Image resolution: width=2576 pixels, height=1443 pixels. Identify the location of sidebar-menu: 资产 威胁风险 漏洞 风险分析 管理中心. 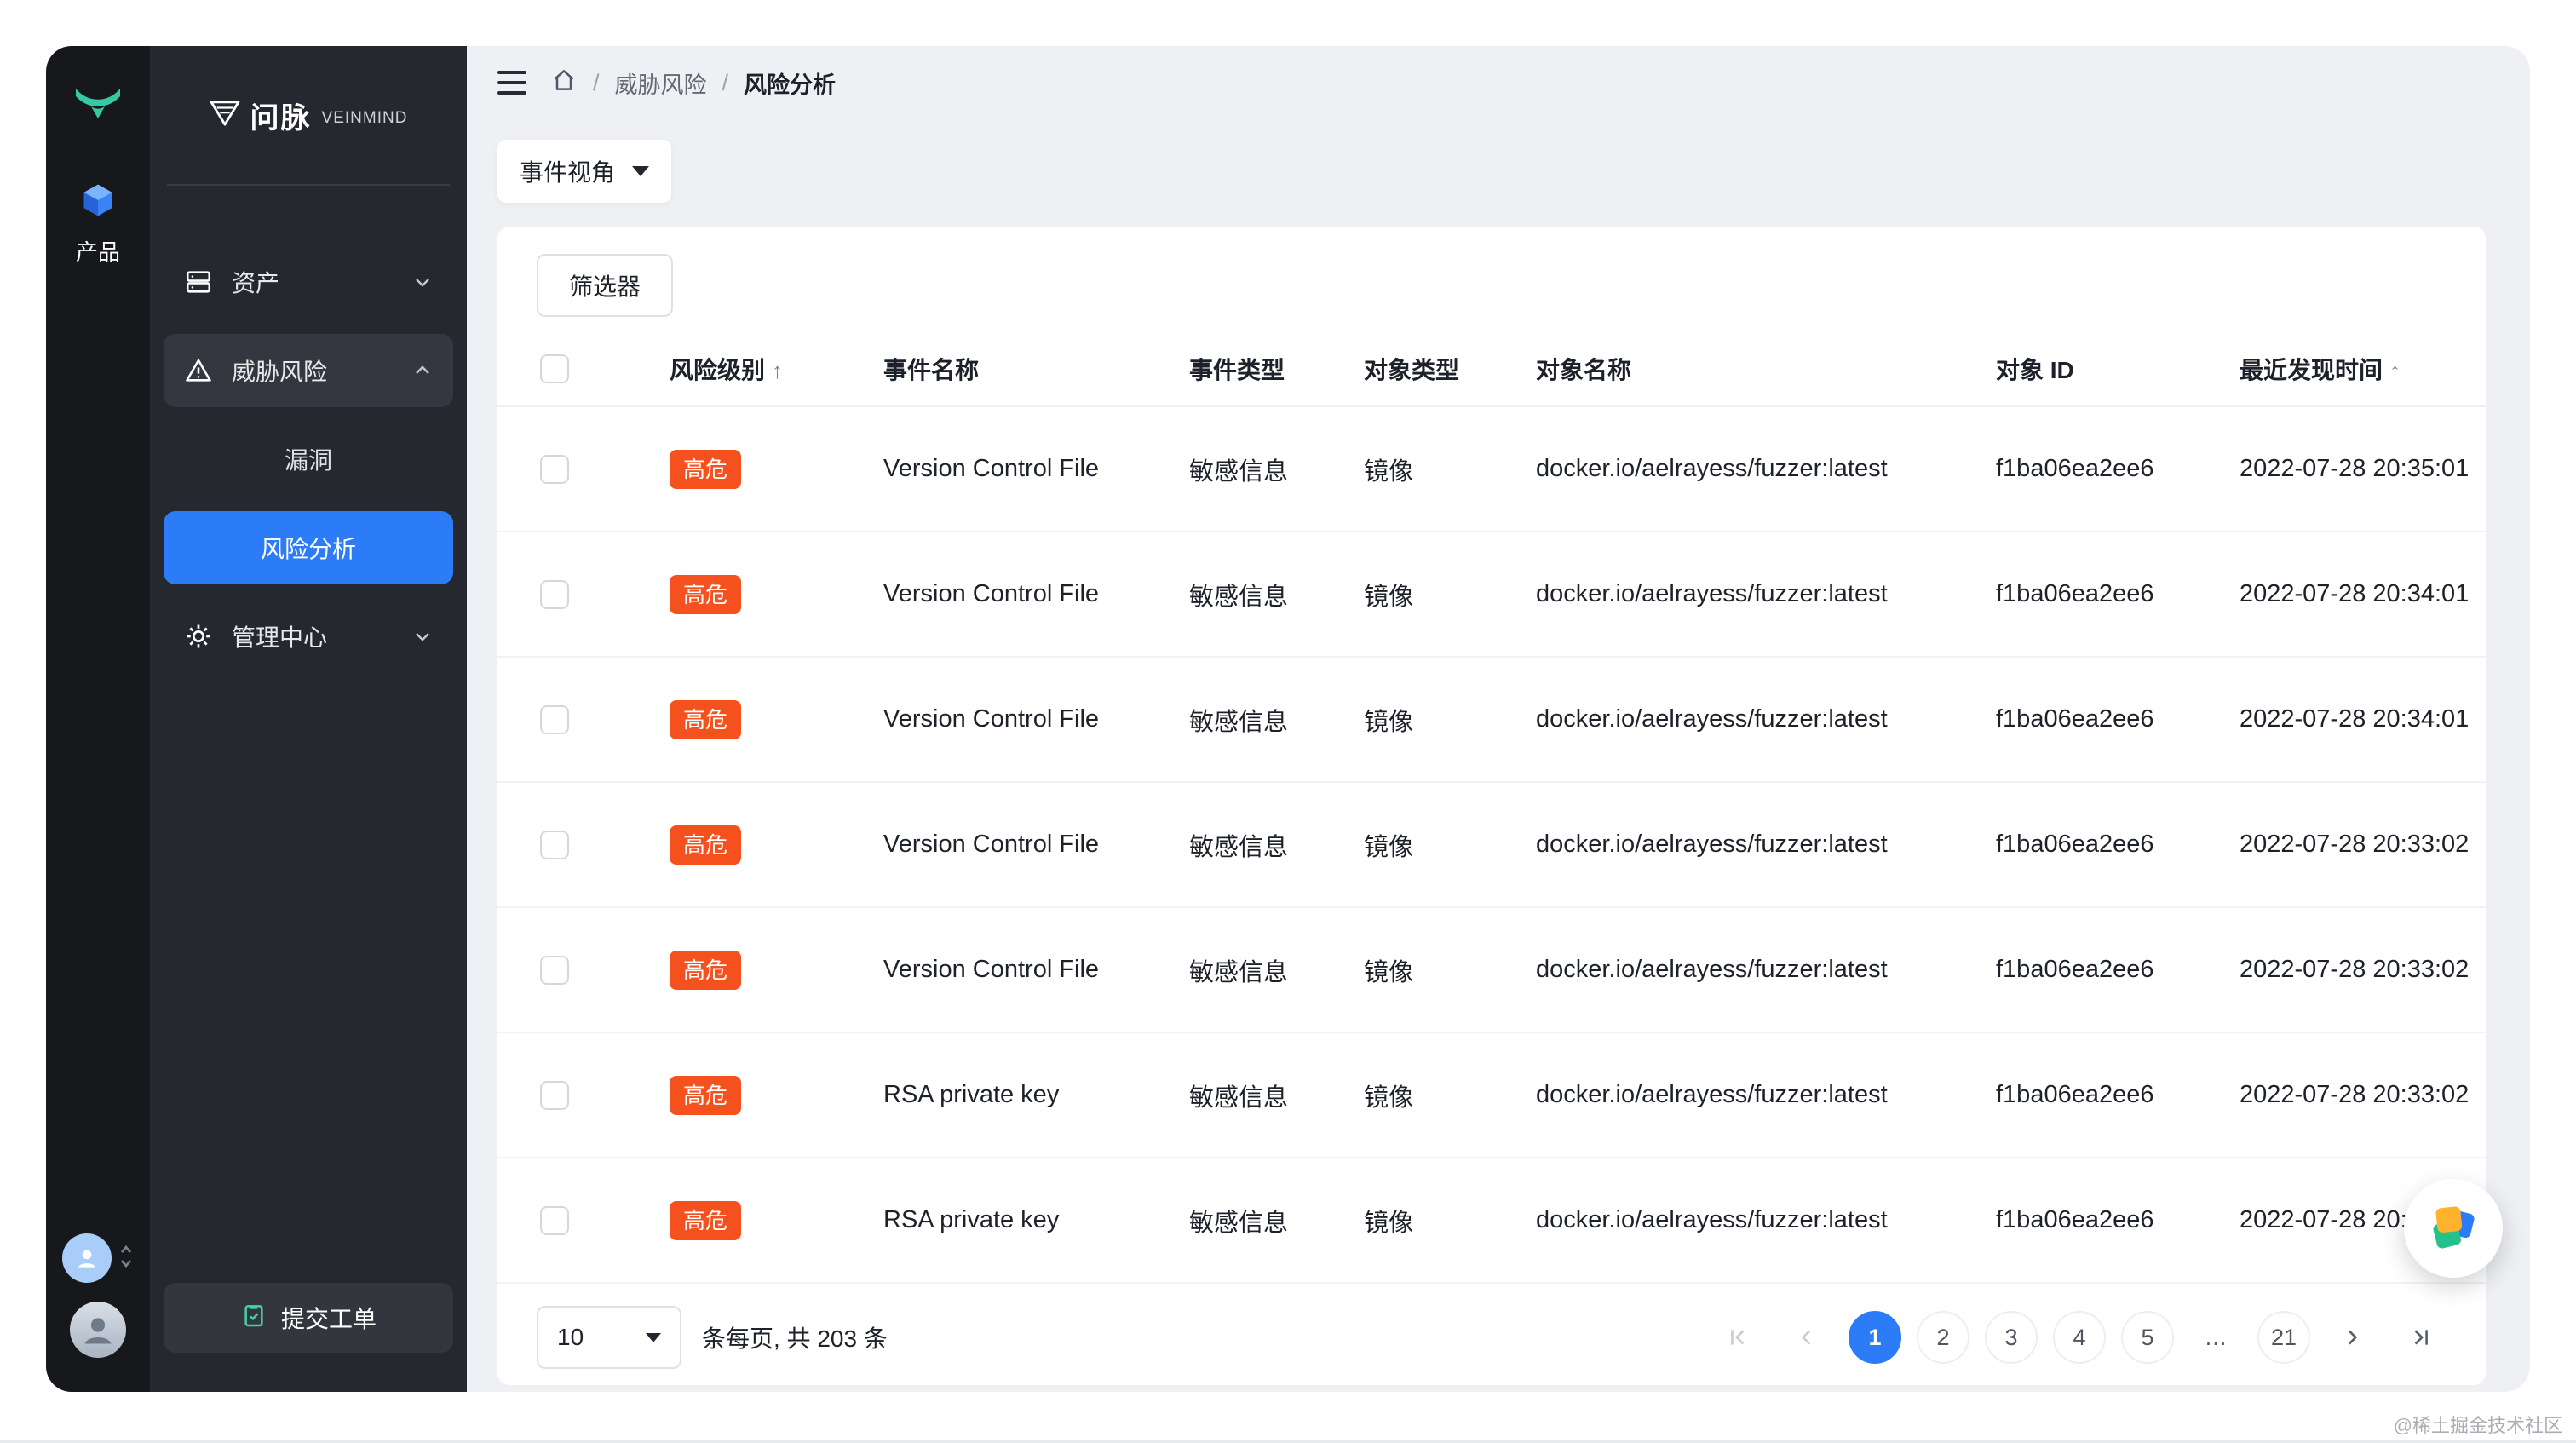
(308, 467).